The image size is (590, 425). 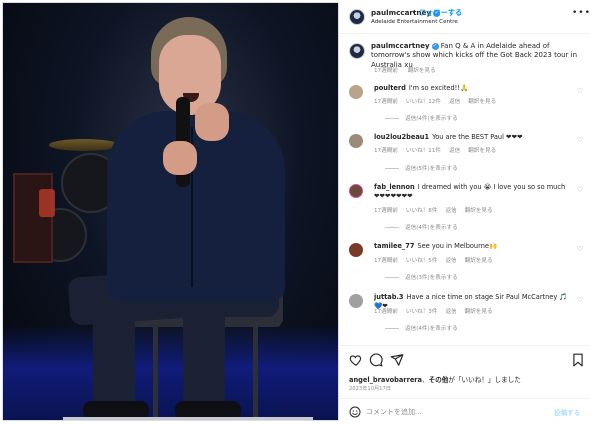 What do you see at coordinates (394, 187) in the screenshot?
I see `comment-username: fab_lennon` at bounding box center [394, 187].